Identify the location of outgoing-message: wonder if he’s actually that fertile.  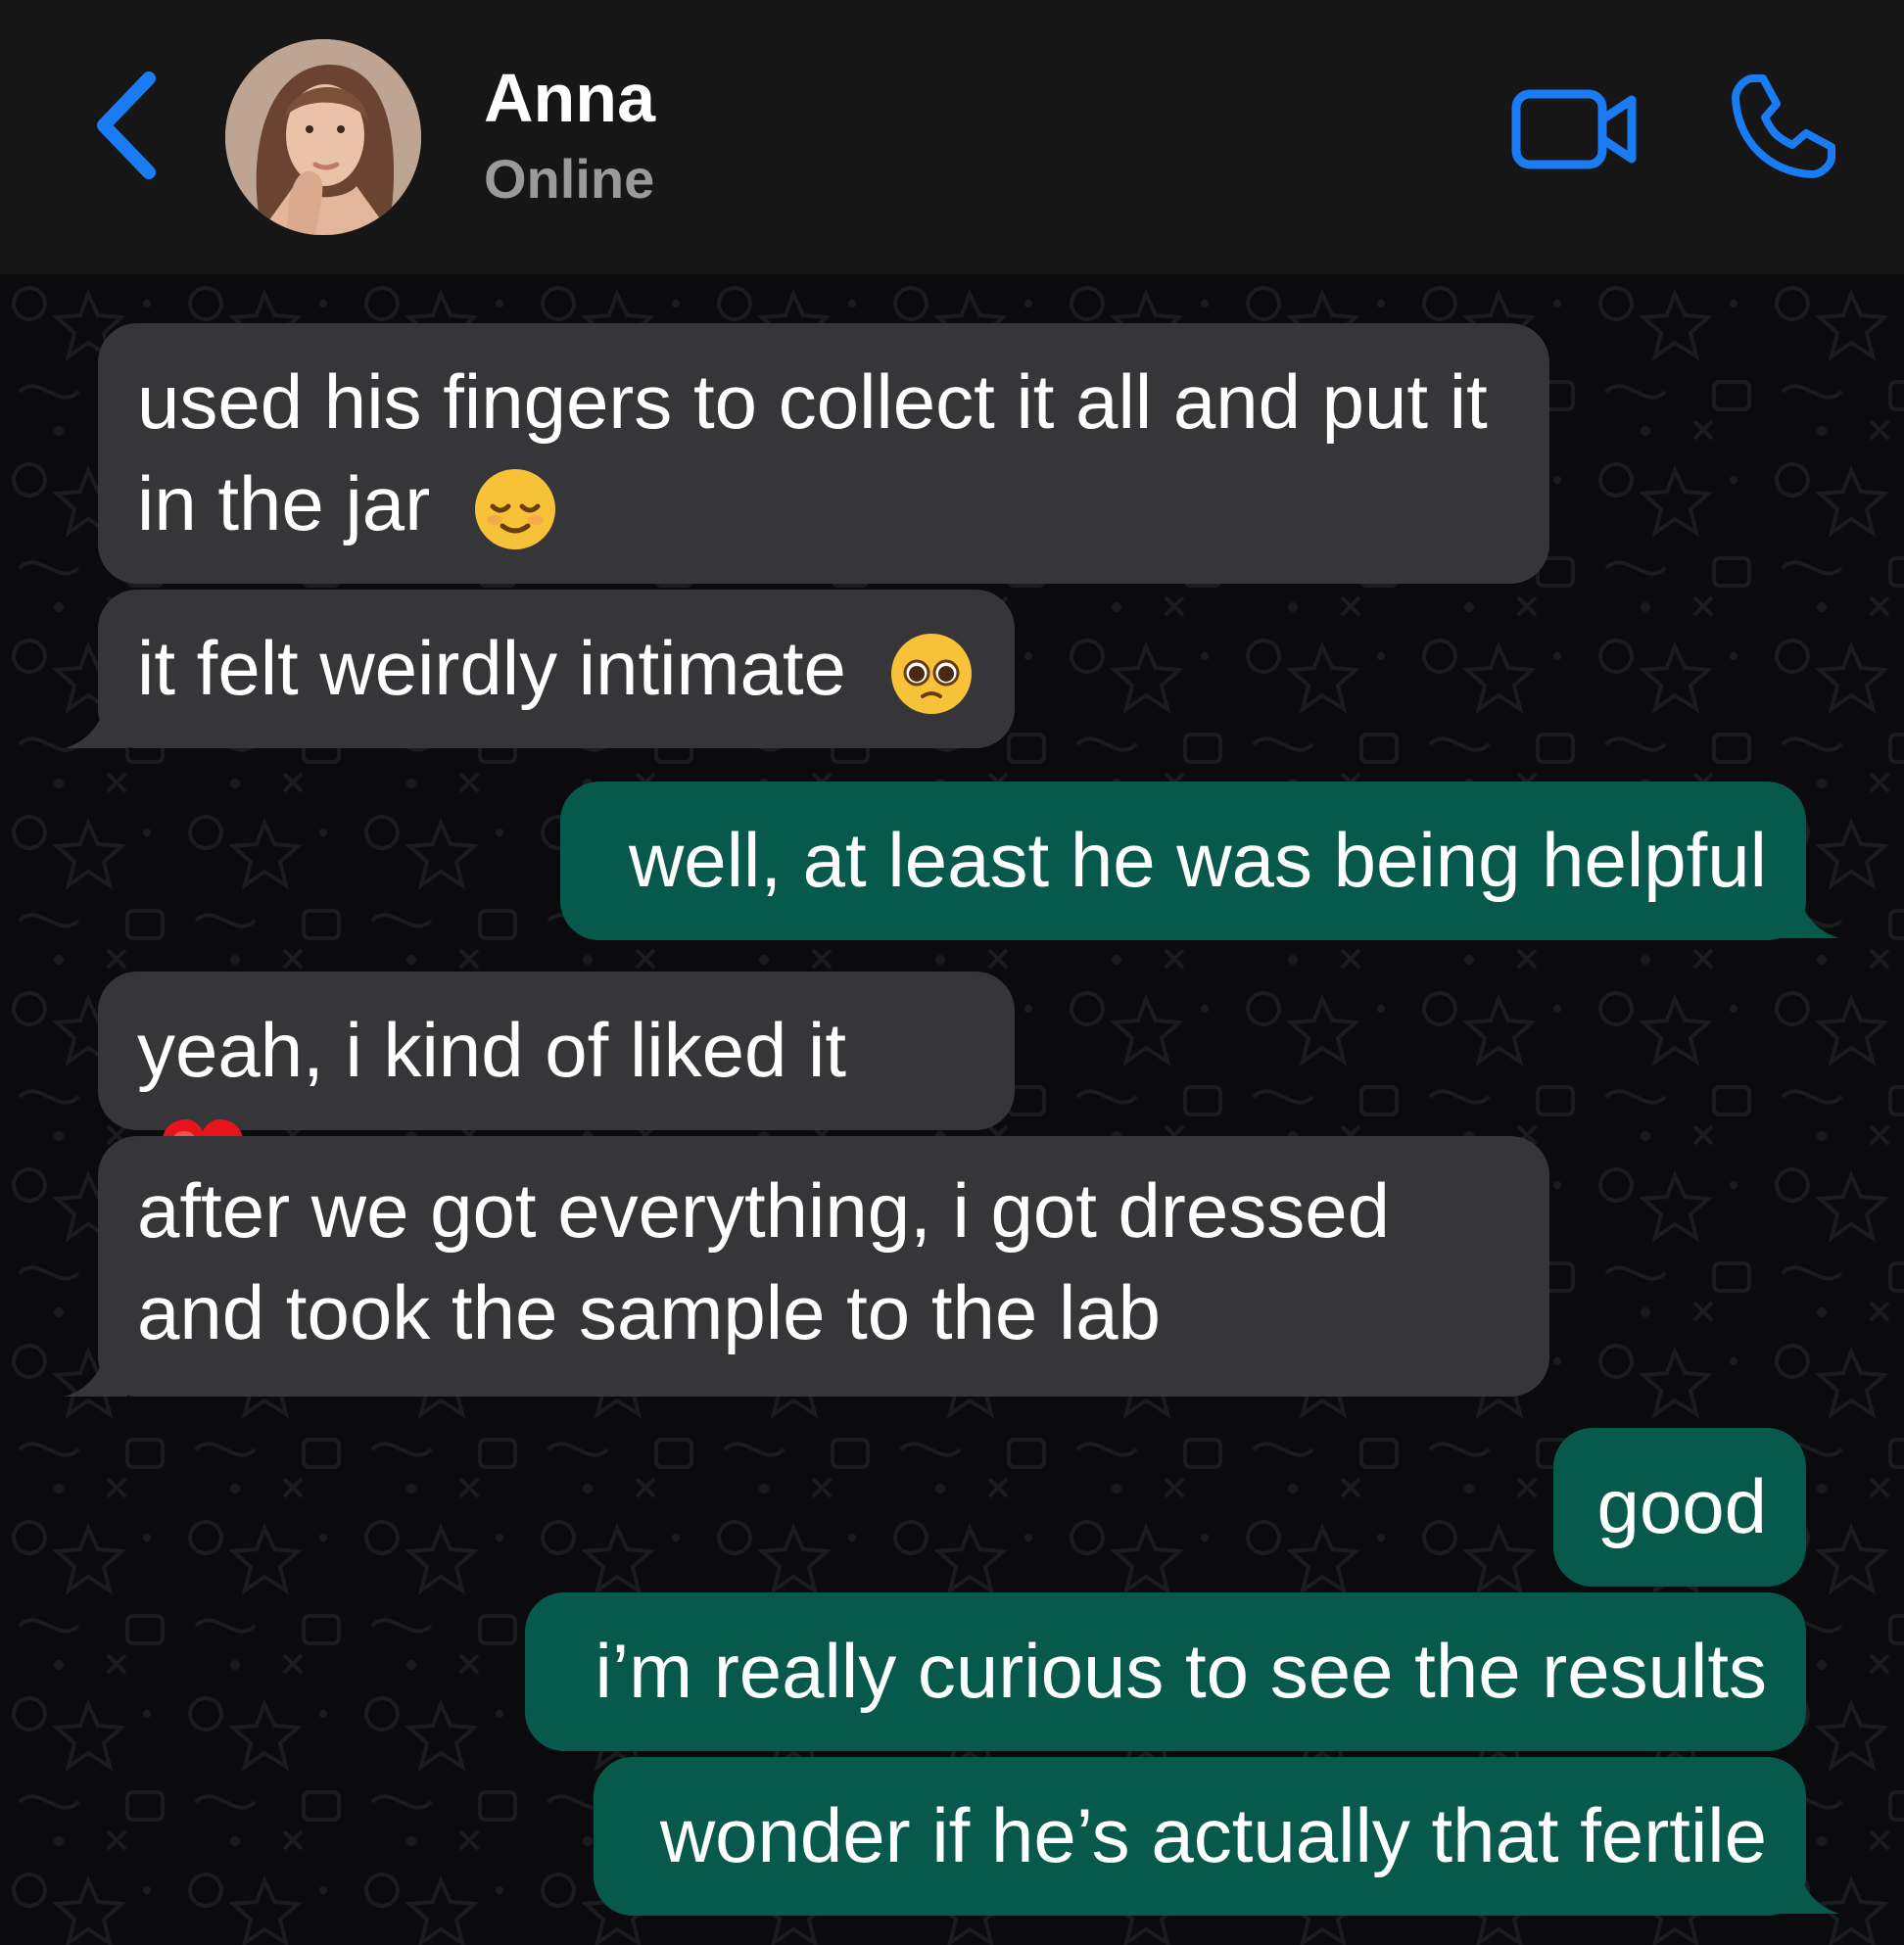
(1200, 1836).